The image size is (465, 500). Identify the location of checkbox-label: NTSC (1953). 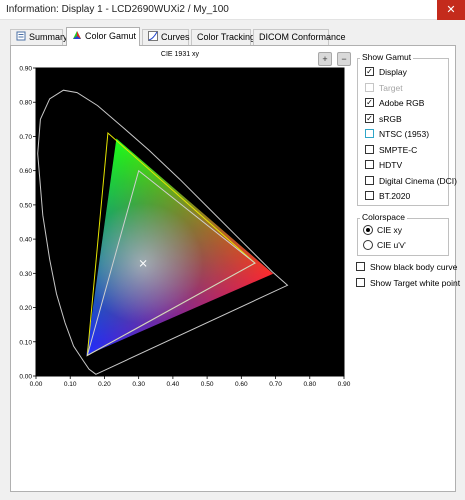
(404, 134).